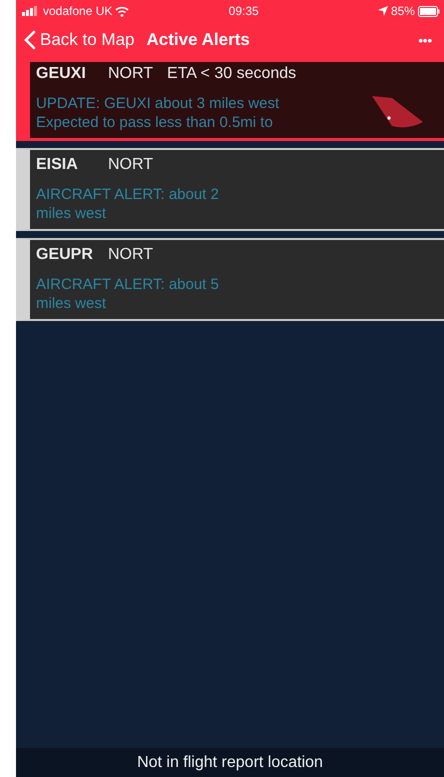 Image resolution: width=444 pixels, height=777 pixels. I want to click on signal-icon, so click(30, 11).